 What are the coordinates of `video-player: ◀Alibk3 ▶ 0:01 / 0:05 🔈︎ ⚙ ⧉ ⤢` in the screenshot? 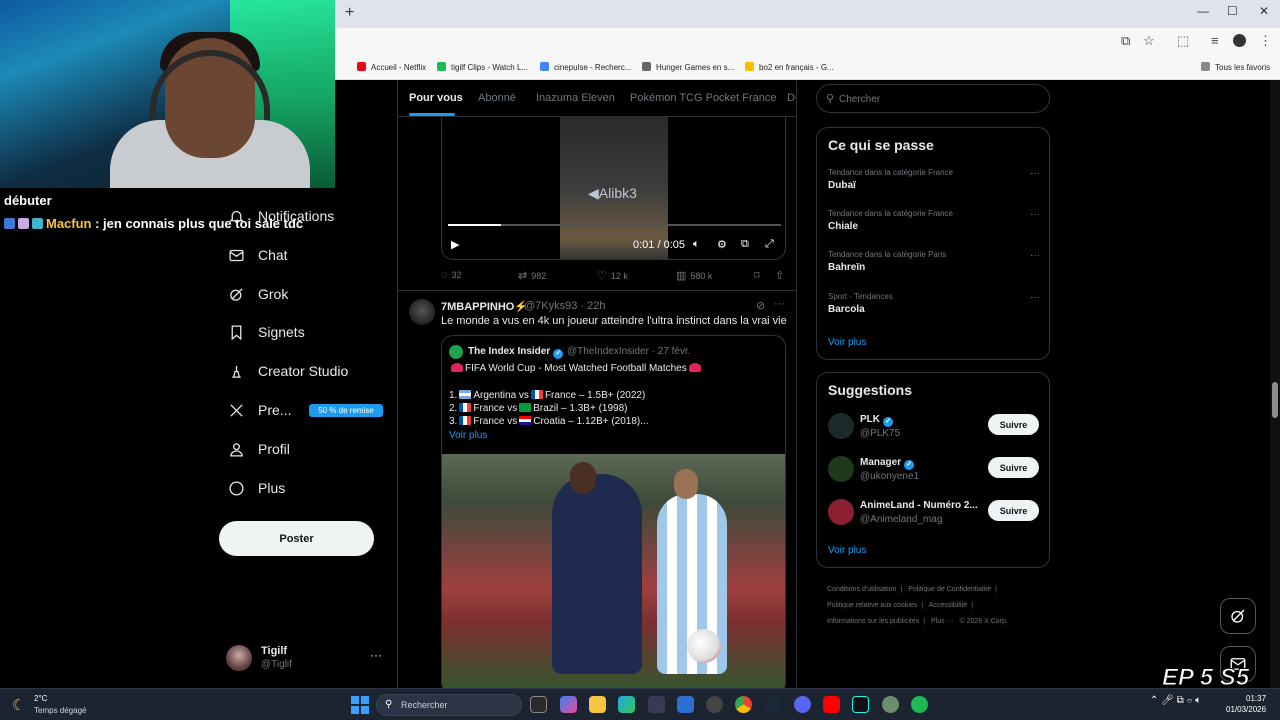 It's located at (613, 188).